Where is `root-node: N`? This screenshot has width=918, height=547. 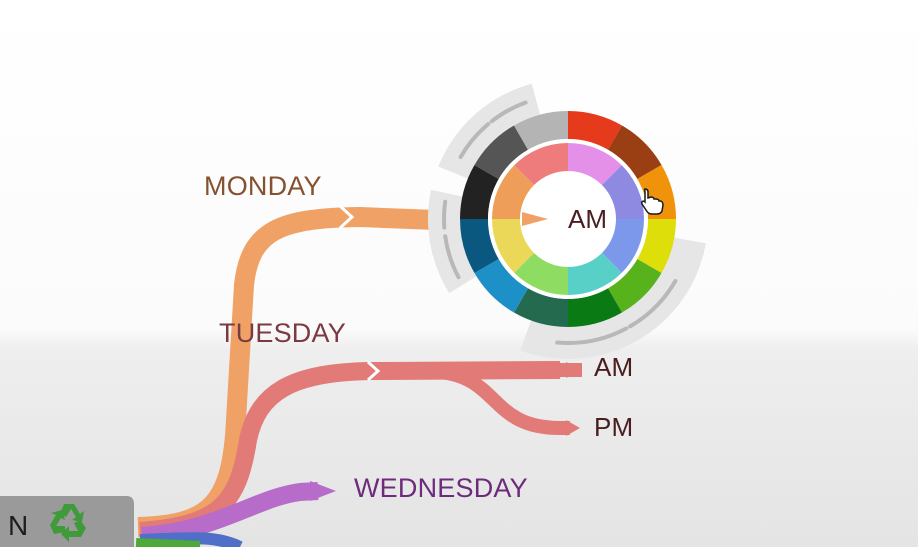
root-node: N is located at coordinates (67, 521).